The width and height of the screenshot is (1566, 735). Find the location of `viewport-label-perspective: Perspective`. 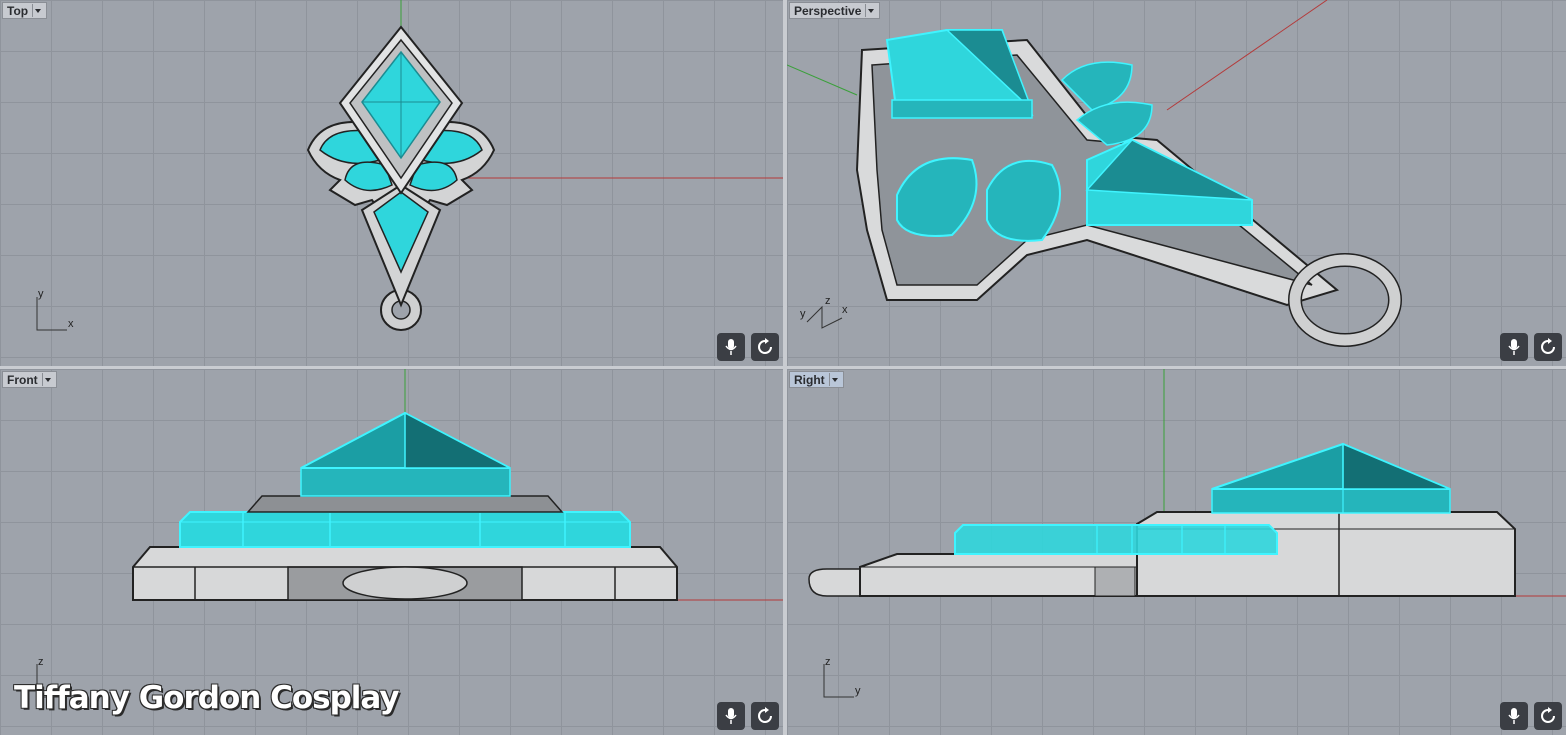

viewport-label-perspective: Perspective is located at coordinates (835, 10).